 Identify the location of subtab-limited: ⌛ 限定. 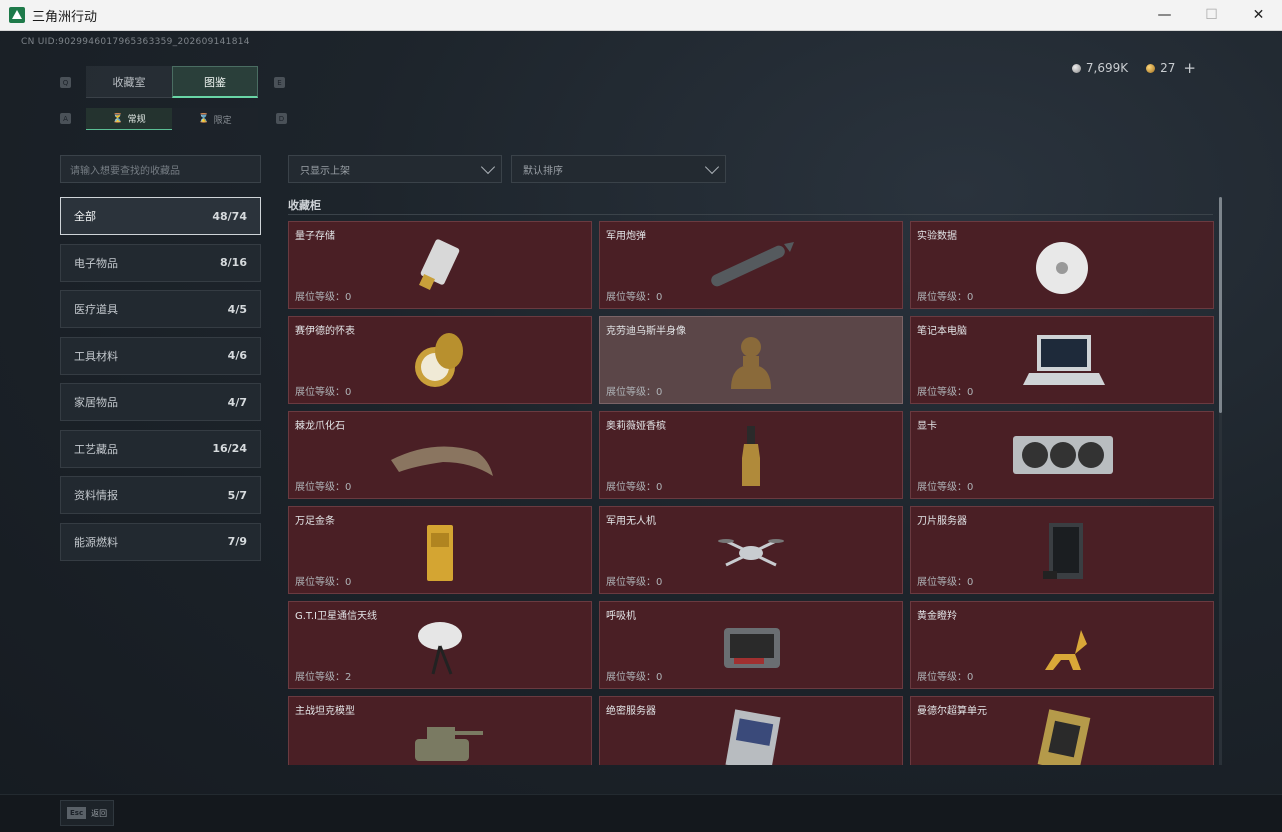
(215, 119).